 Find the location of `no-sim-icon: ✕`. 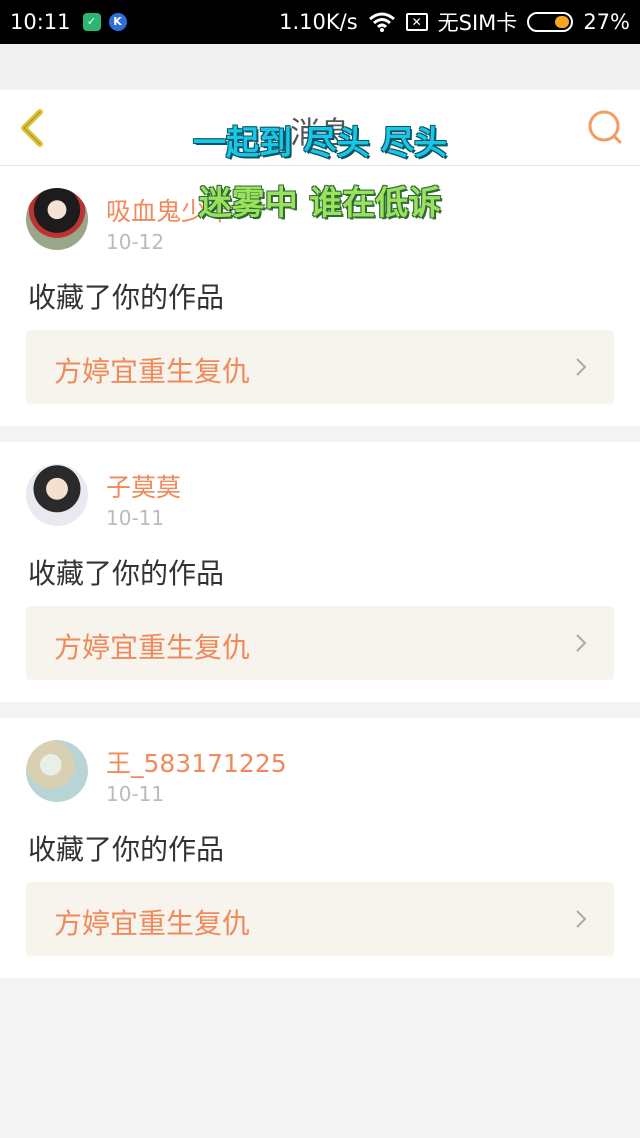

no-sim-icon: ✕ is located at coordinates (416, 22).